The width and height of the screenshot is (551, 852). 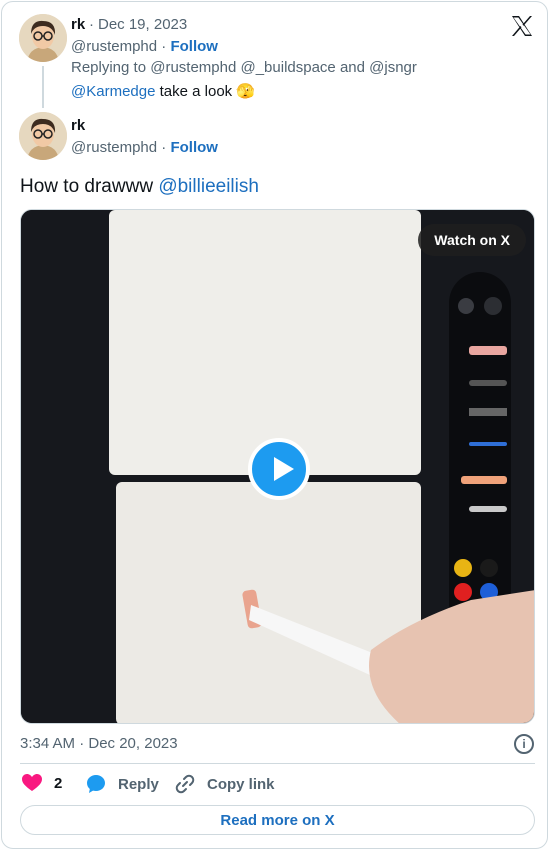 What do you see at coordinates (43, 87) in the screenshot?
I see `thread-line` at bounding box center [43, 87].